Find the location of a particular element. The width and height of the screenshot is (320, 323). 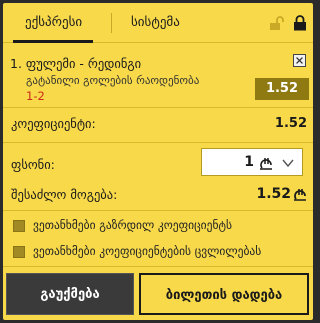

tab-express: ექსპრესი is located at coordinates (53, 23).